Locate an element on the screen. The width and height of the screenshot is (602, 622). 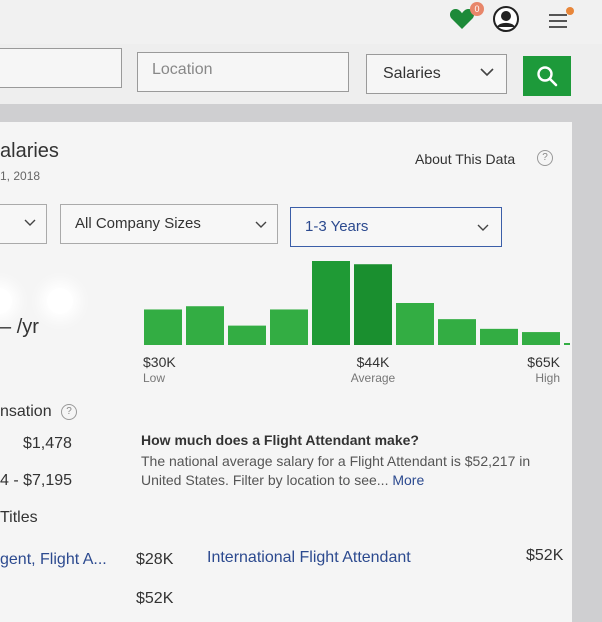
search-icon is located at coordinates (547, 76).